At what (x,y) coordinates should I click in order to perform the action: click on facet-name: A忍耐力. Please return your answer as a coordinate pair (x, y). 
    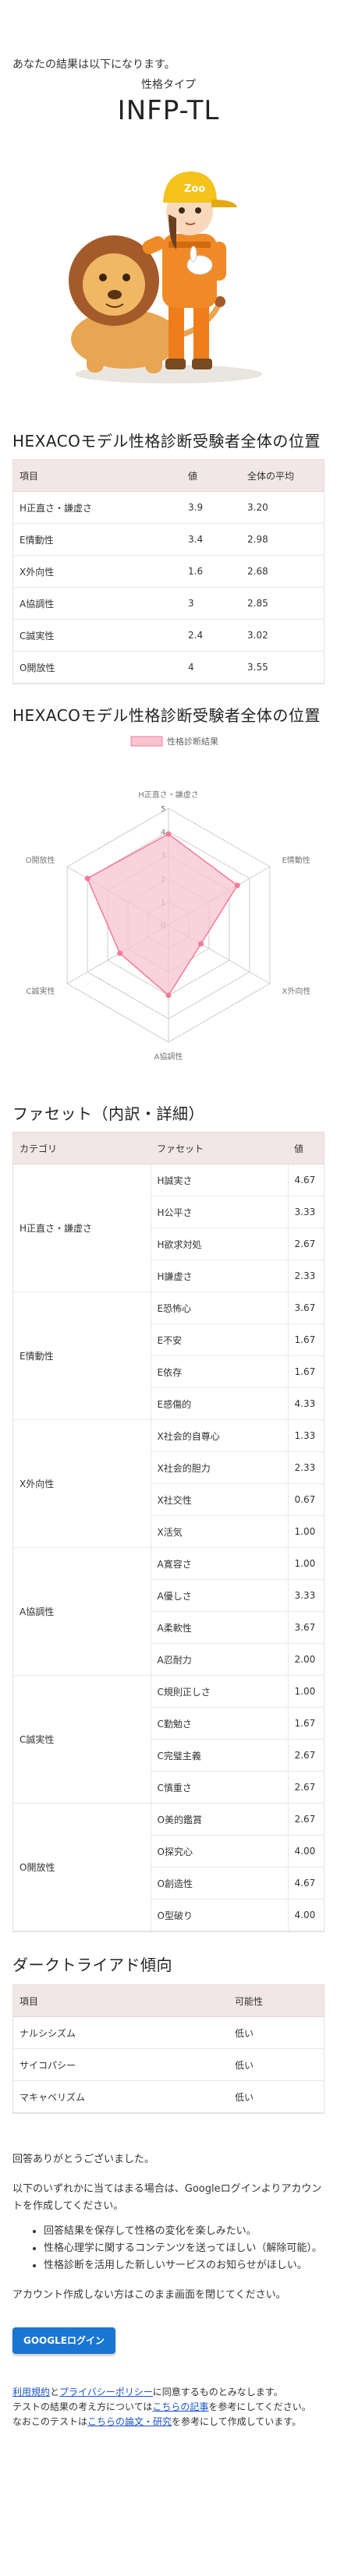
    Looking at the image, I should click on (220, 1659).